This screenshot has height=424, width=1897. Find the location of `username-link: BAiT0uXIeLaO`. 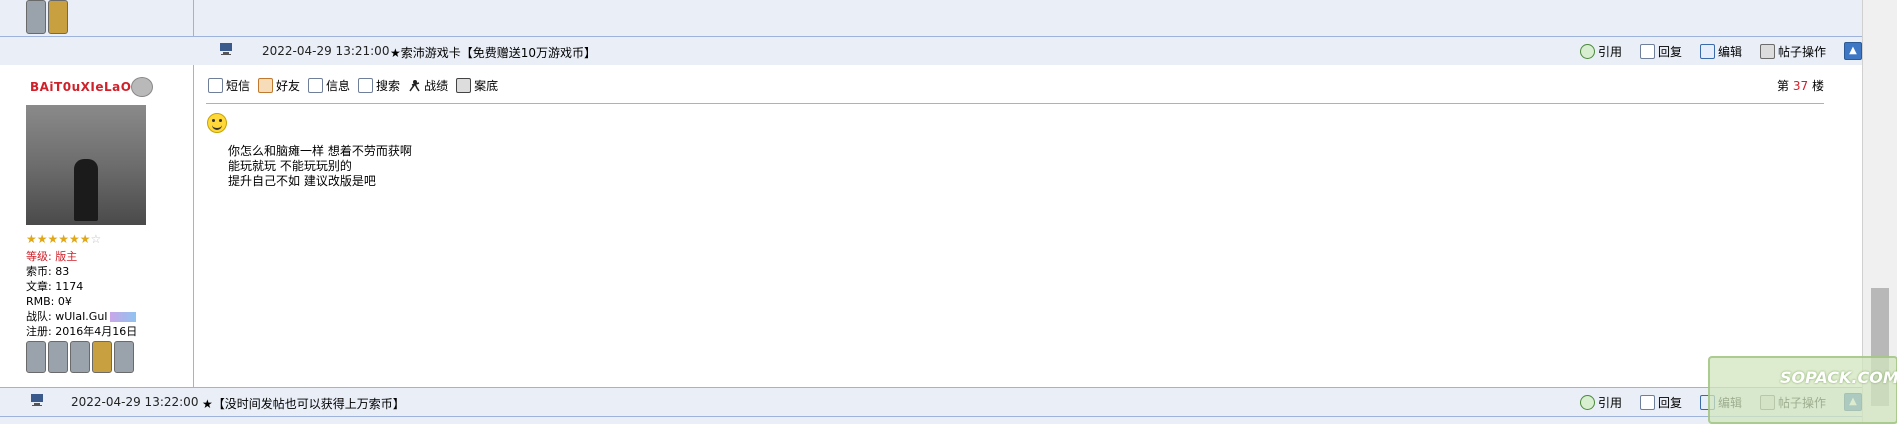

username-link: BAiT0uXIeLaO is located at coordinates (80, 87).